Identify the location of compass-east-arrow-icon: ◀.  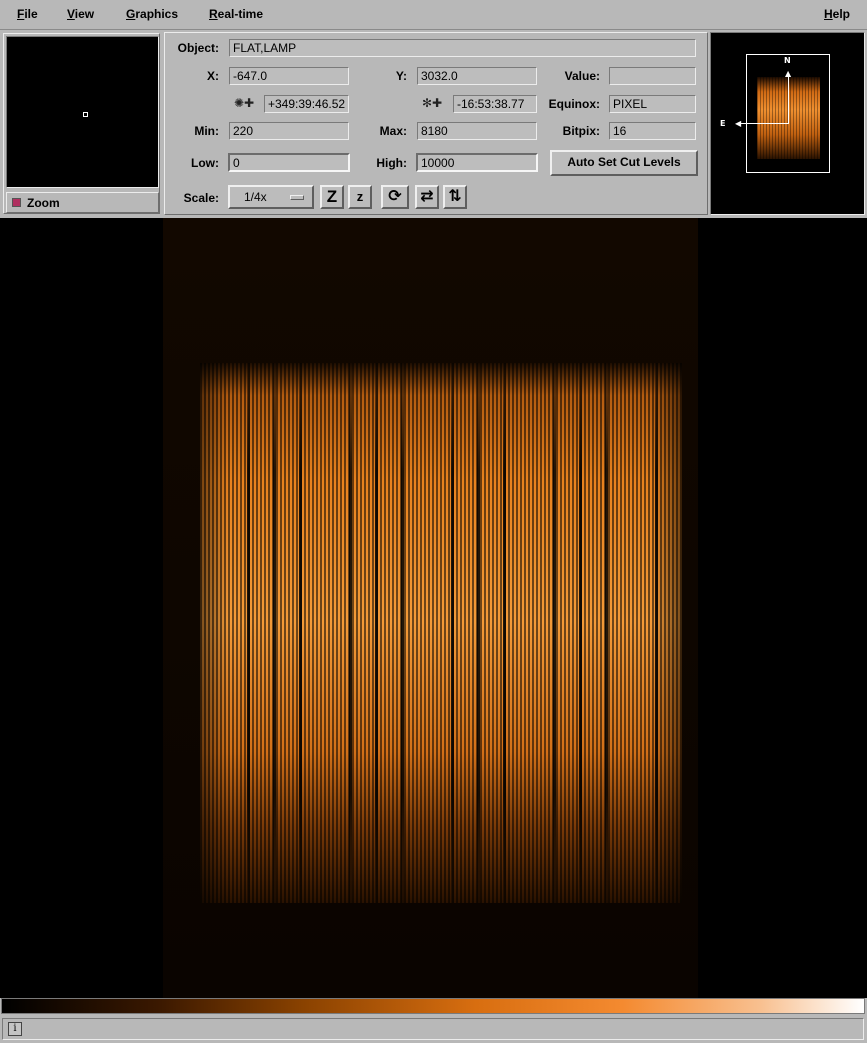
(738, 123).